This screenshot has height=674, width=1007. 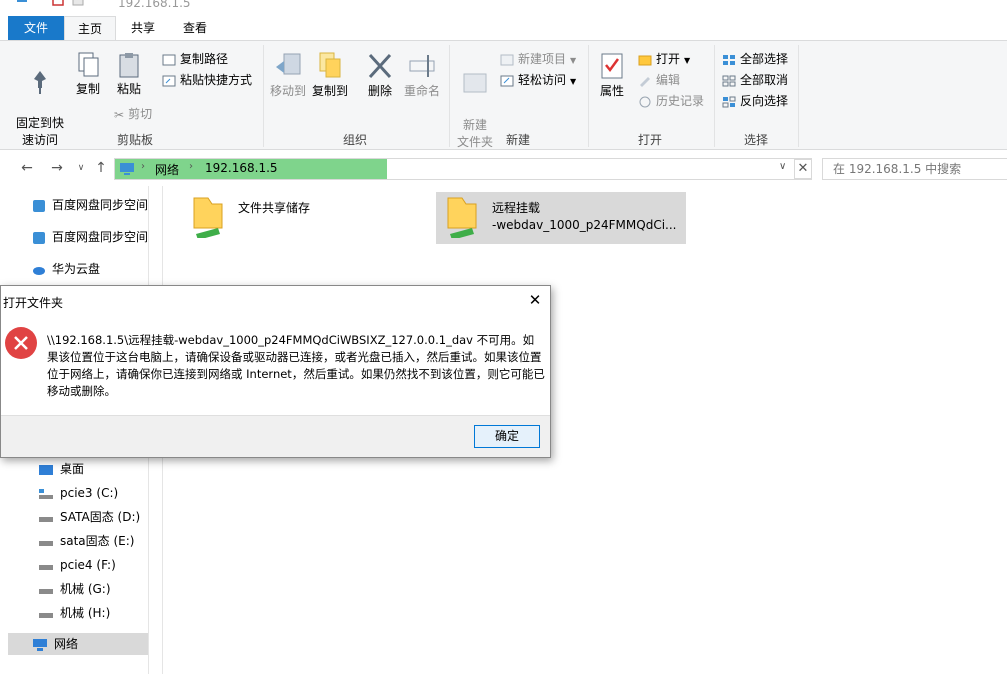 I want to click on select-all-button: 全部选择, so click(x=755, y=59).